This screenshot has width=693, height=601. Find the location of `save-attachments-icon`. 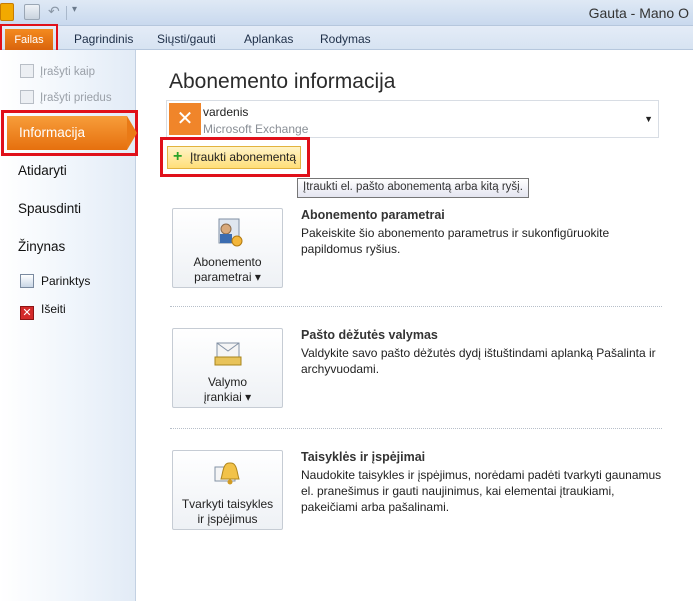

save-attachments-icon is located at coordinates (27, 97).